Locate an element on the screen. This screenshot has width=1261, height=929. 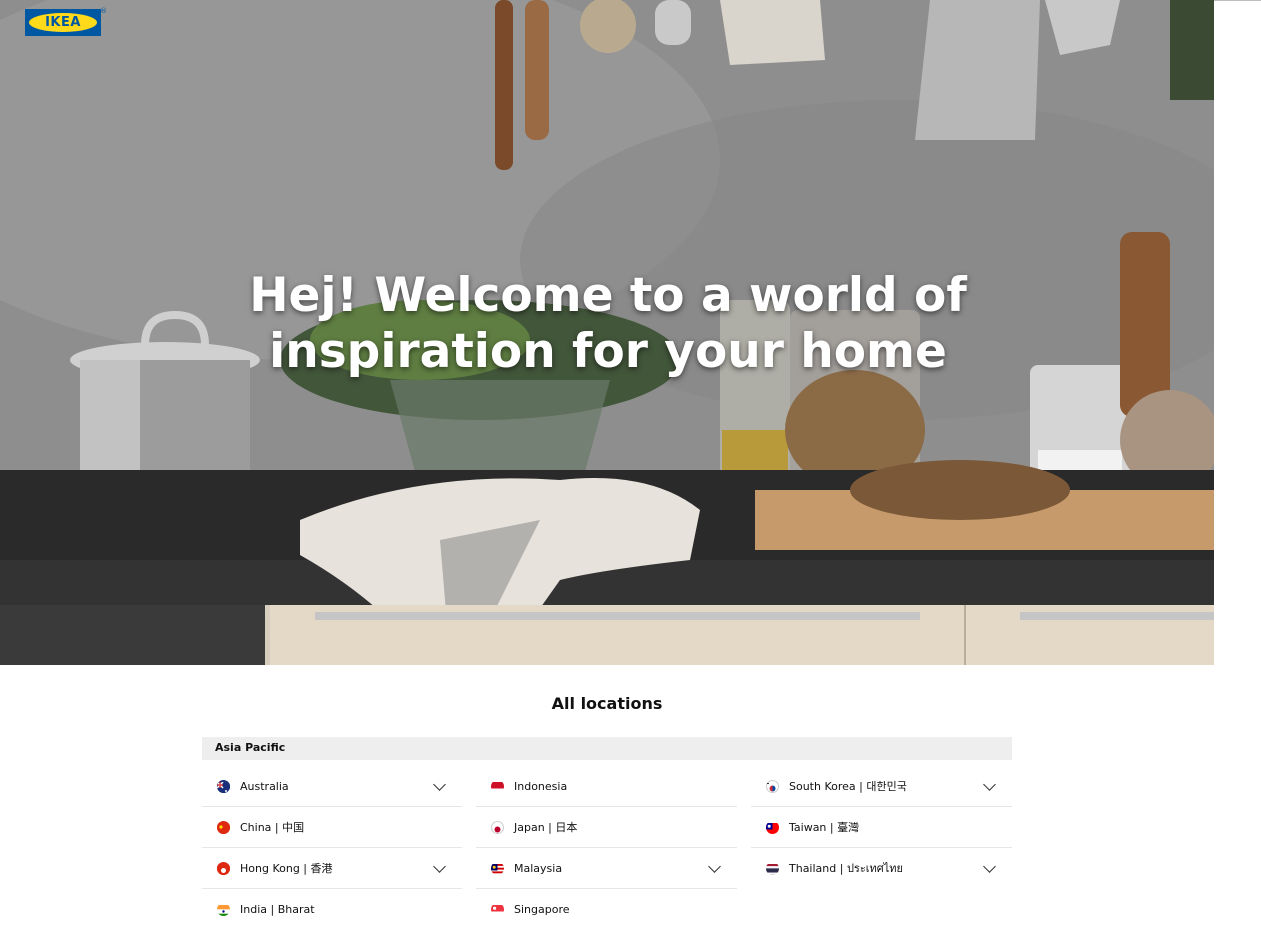
location-item-china: China | 中国 is located at coordinates (332, 827).